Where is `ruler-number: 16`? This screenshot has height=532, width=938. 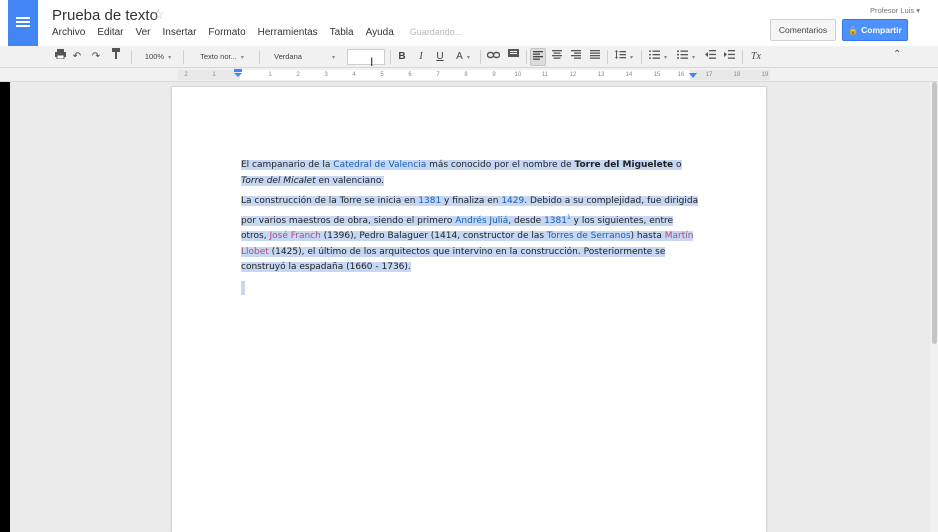 ruler-number: 16 is located at coordinates (681, 75).